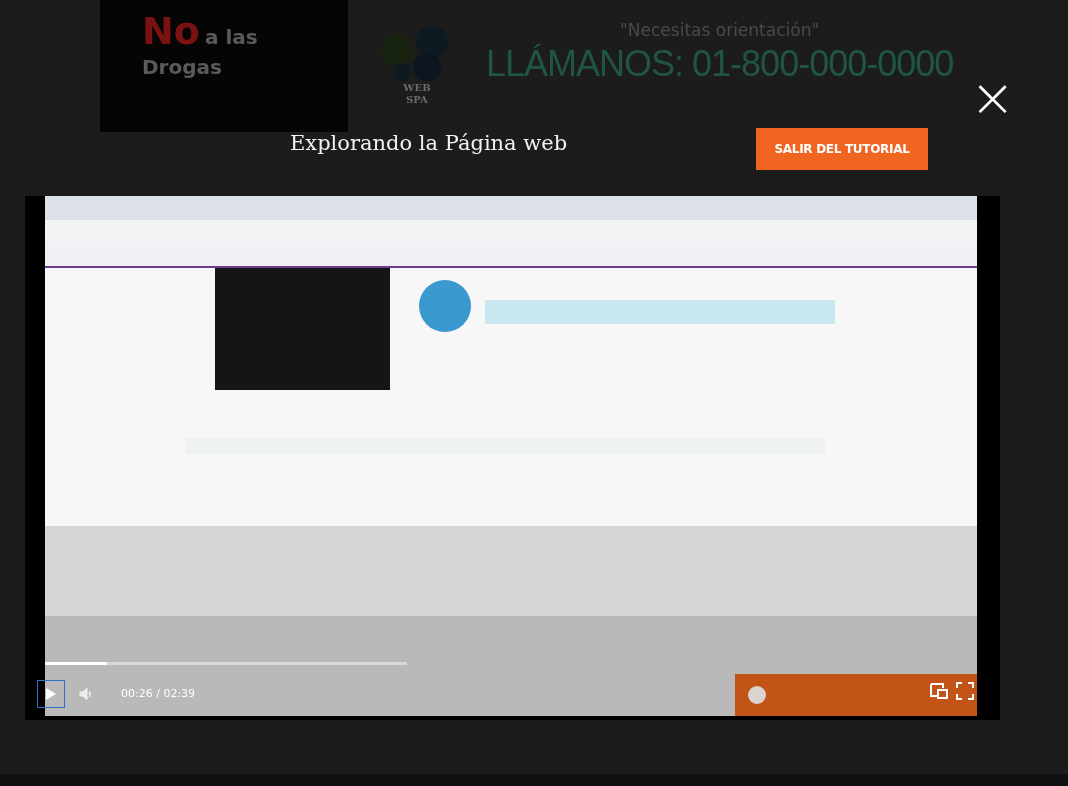  What do you see at coordinates (158, 693) in the screenshot?
I see `video-time: 00:26 / 02:39` at bounding box center [158, 693].